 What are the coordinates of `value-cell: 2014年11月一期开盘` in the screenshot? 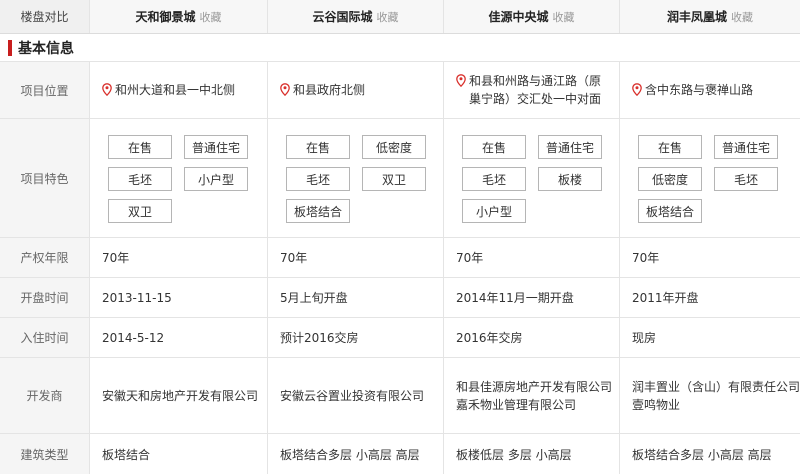 It's located at (532, 297).